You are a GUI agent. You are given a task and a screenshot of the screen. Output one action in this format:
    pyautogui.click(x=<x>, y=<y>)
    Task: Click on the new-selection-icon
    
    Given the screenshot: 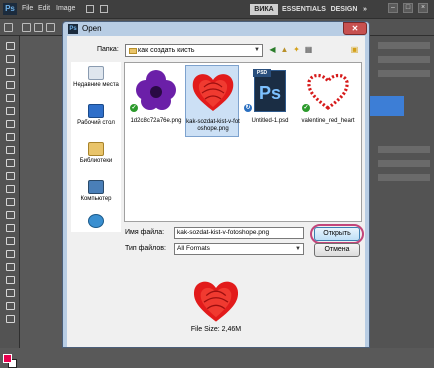 What is the action you would take?
    pyautogui.click(x=26, y=27)
    